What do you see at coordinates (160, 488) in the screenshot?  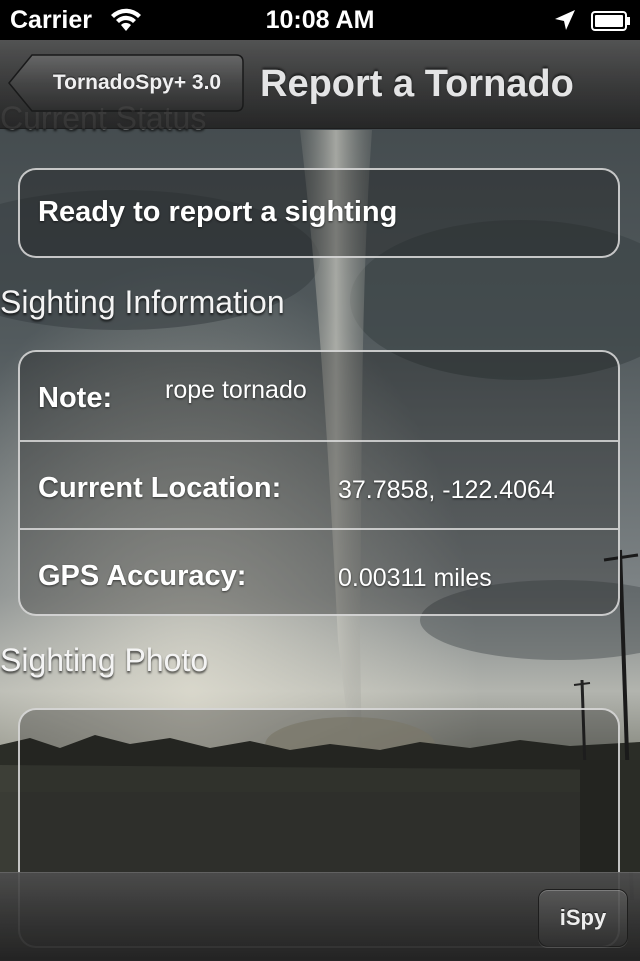 I see `current-location-label: Current Location:` at bounding box center [160, 488].